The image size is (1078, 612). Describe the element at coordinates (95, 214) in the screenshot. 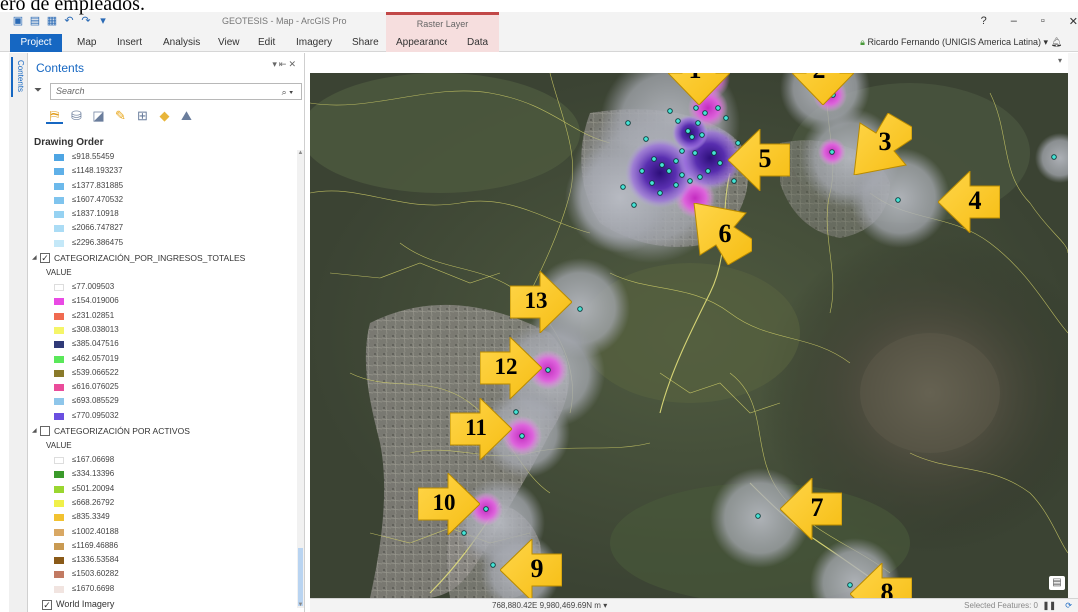

I see `legend-label: ≤1837.10918` at that location.